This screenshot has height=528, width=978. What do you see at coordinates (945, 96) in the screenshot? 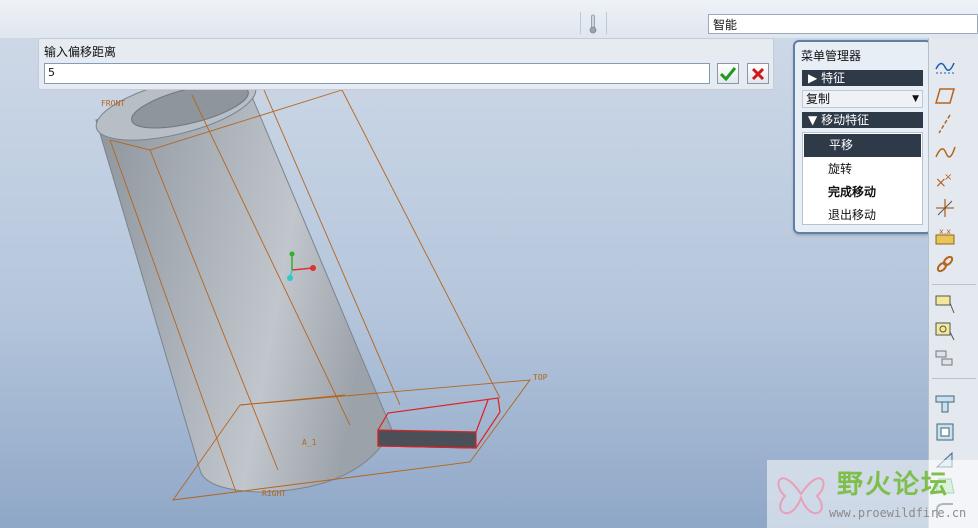
I see `datum-plane-icon` at bounding box center [945, 96].